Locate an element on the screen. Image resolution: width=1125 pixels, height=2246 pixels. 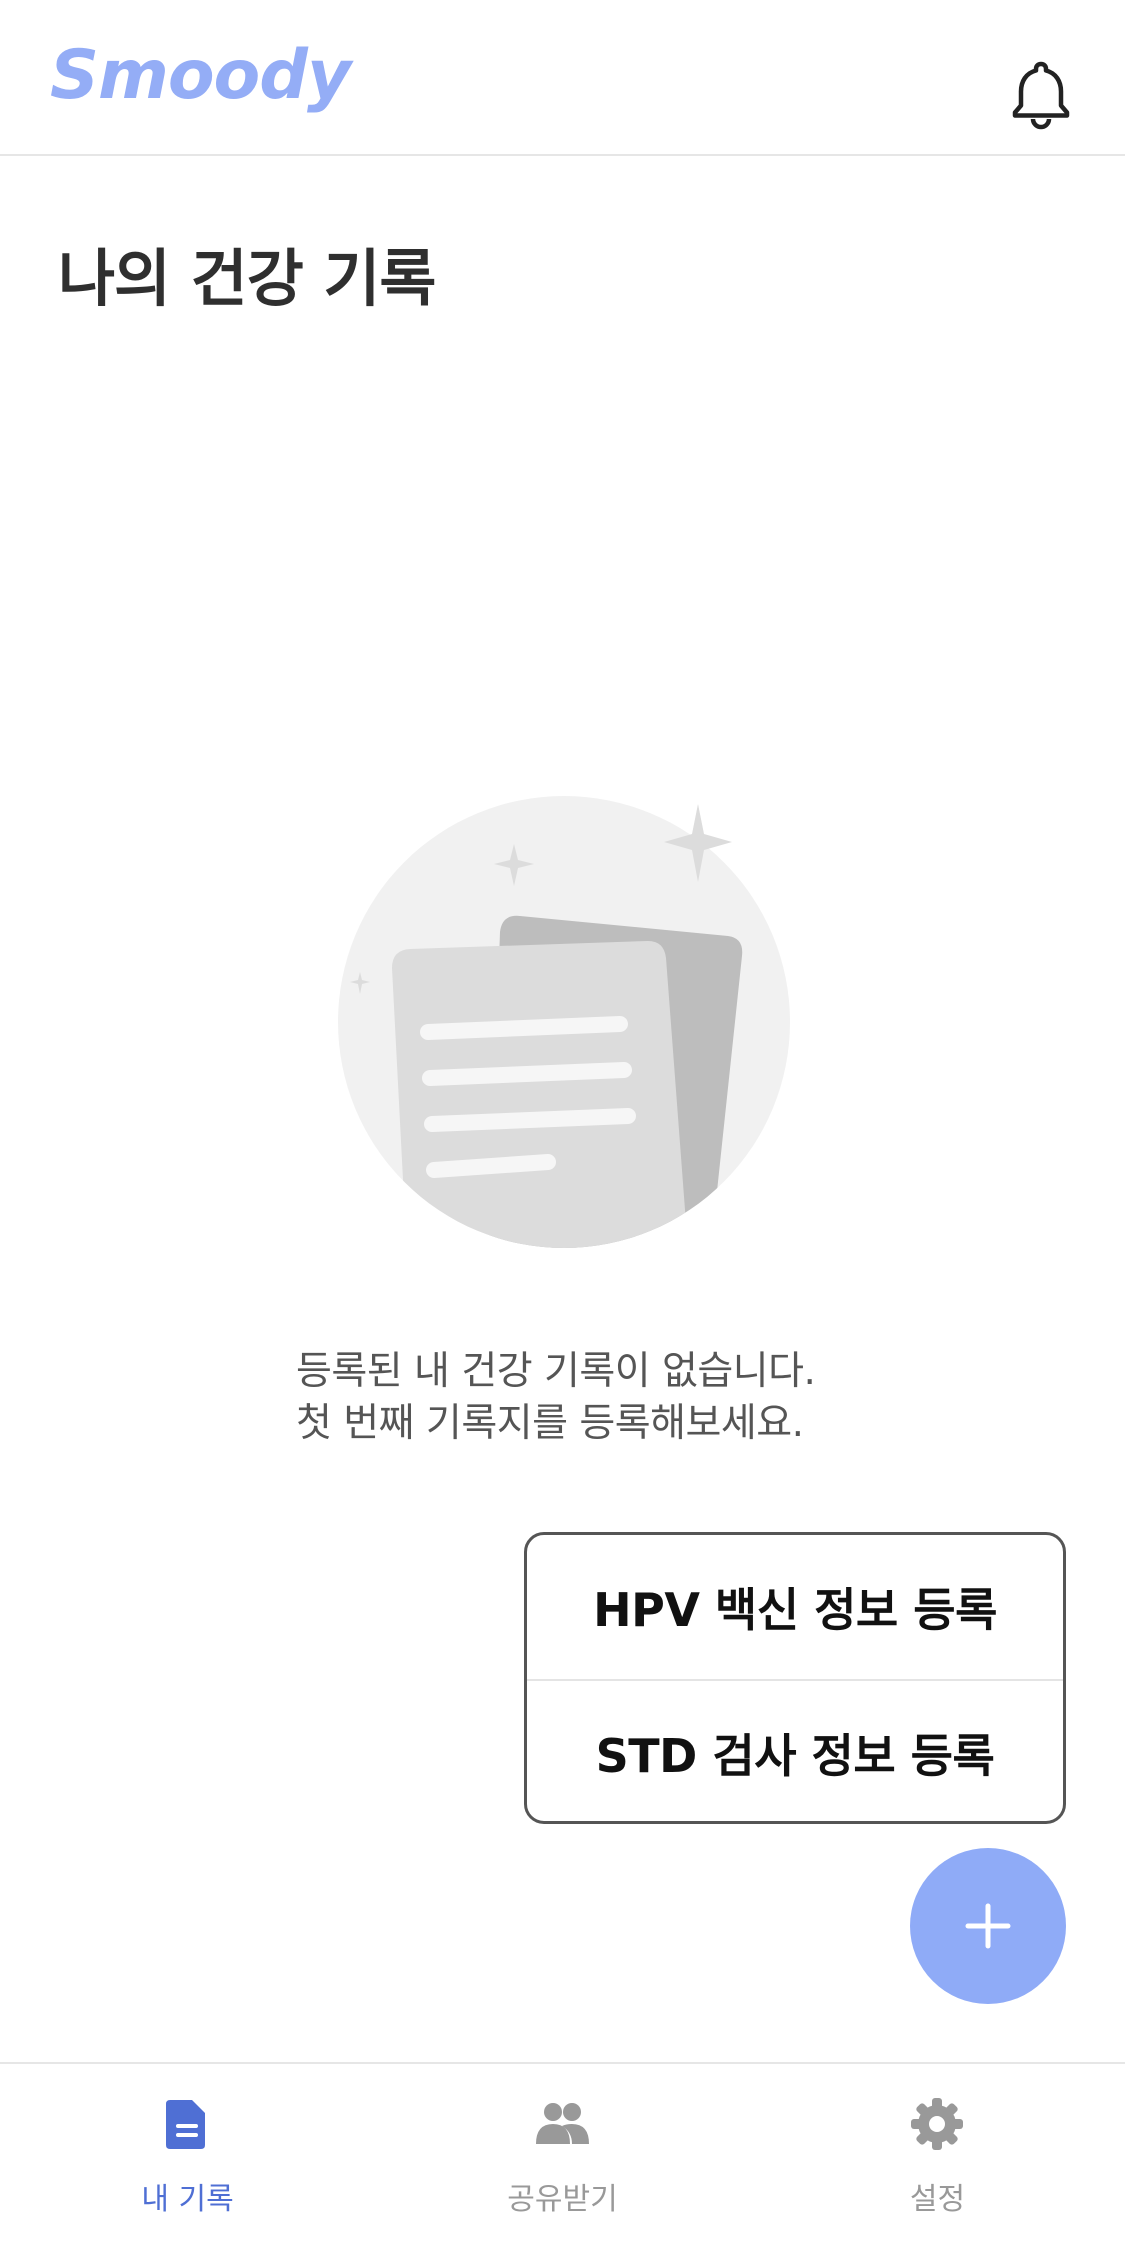
plus-icon is located at coordinates (988, 1926).